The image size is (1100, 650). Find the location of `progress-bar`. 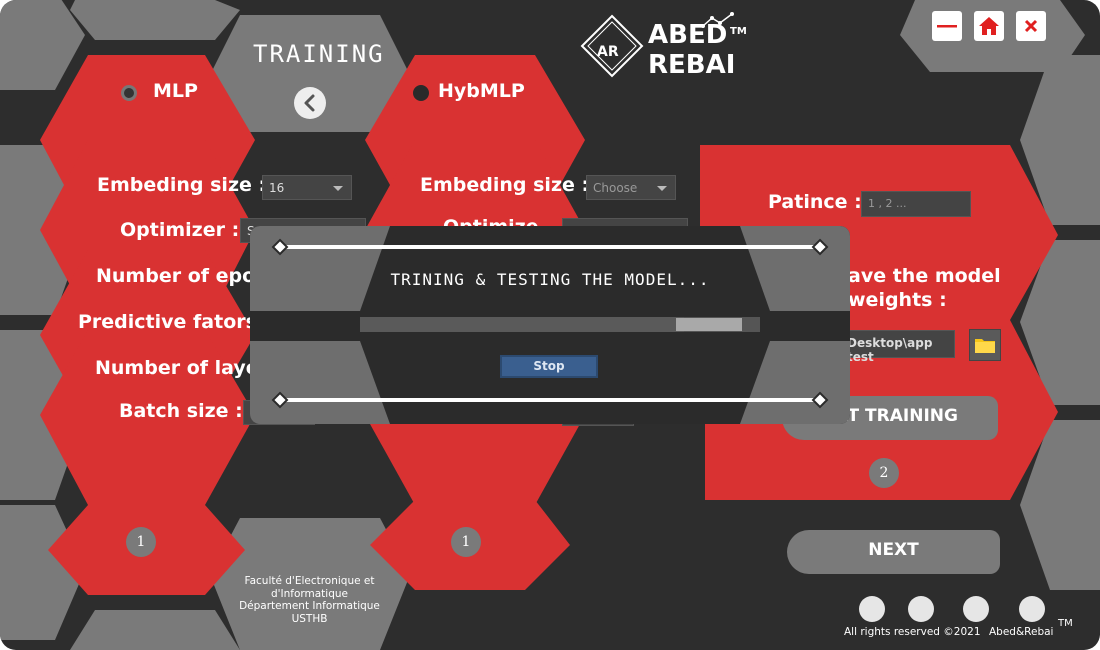

progress-bar is located at coordinates (560, 324).